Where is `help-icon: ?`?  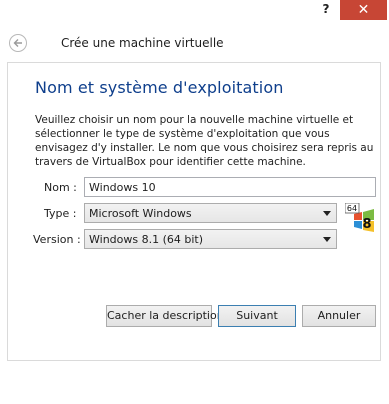 help-icon: ? is located at coordinates (326, 10).